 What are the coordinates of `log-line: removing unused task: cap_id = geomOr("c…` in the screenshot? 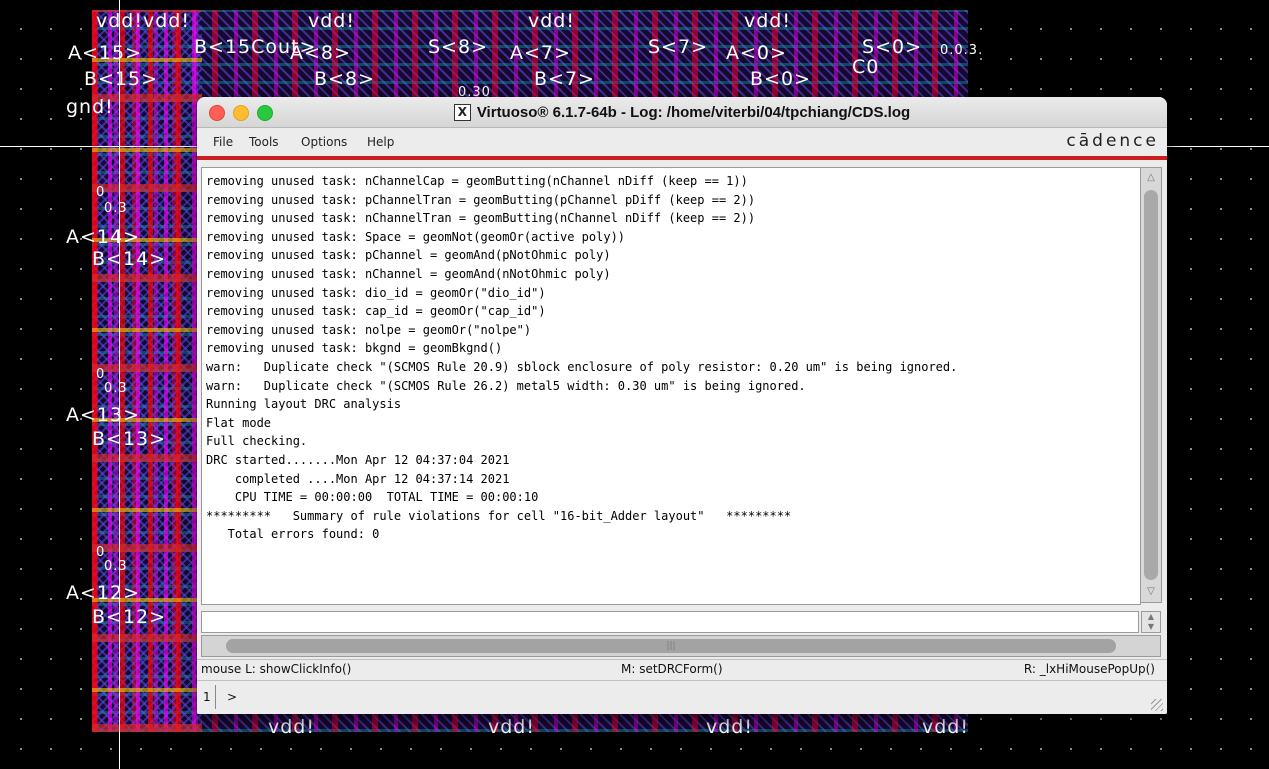 It's located at (376, 311).